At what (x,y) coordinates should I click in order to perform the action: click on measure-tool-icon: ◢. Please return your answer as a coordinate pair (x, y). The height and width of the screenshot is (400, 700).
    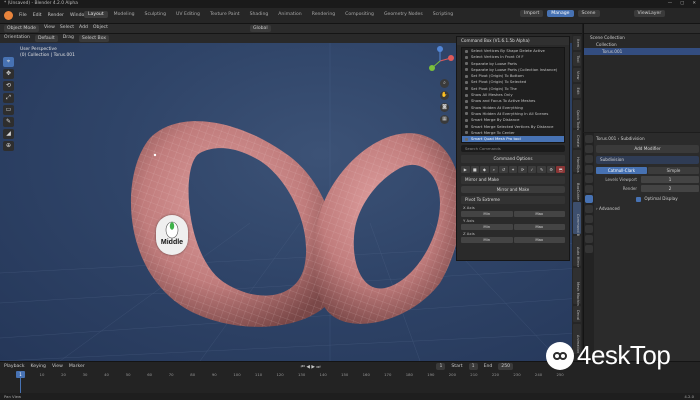
    Looking at the image, I should click on (8, 134).